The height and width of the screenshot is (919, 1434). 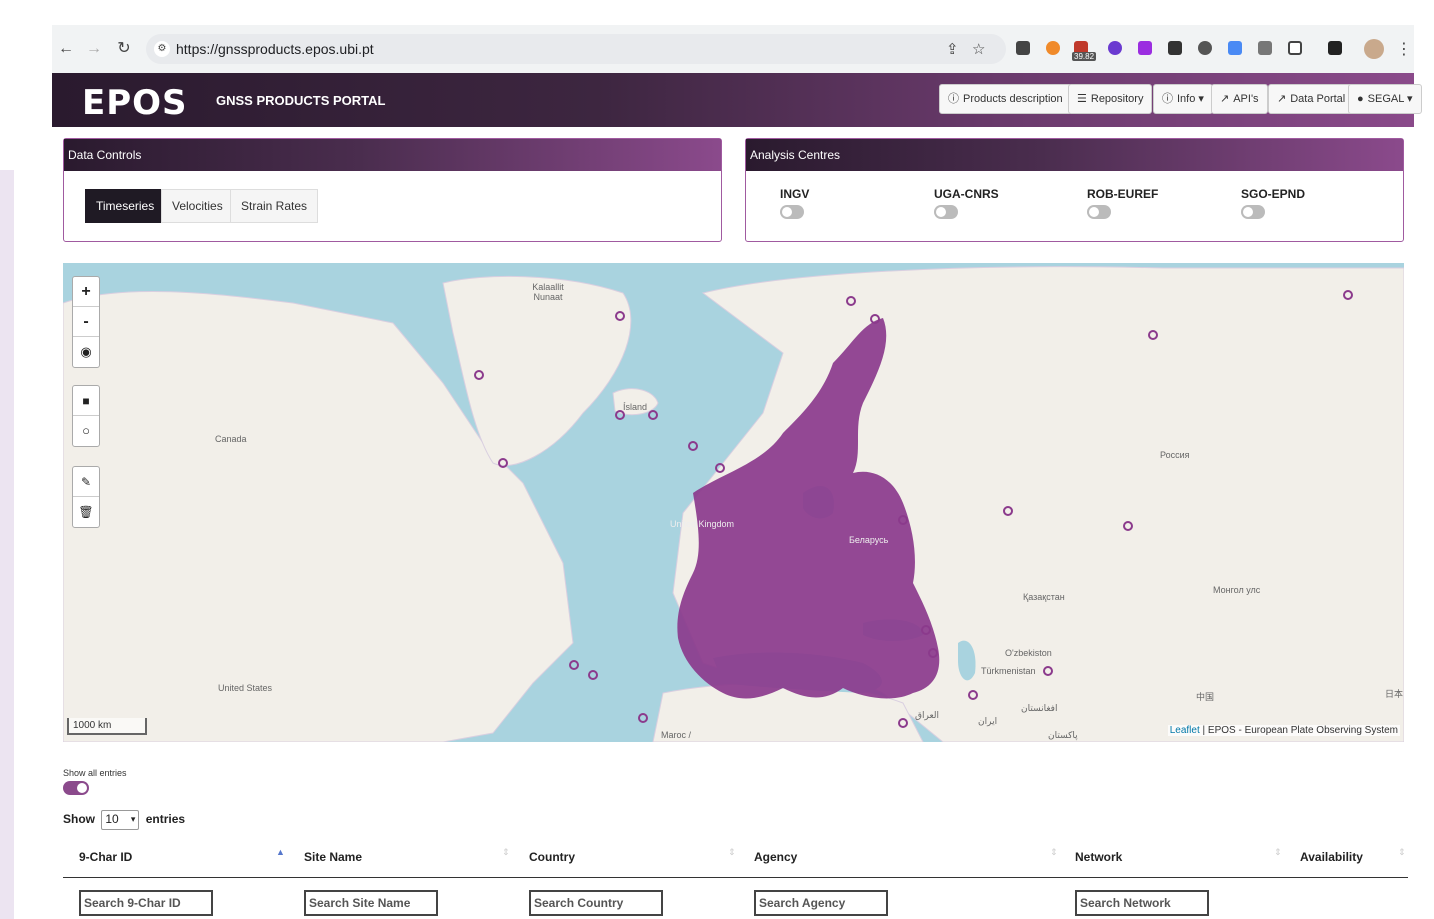 What do you see at coordinates (1374, 49) in the screenshot?
I see `profile-avatar` at bounding box center [1374, 49].